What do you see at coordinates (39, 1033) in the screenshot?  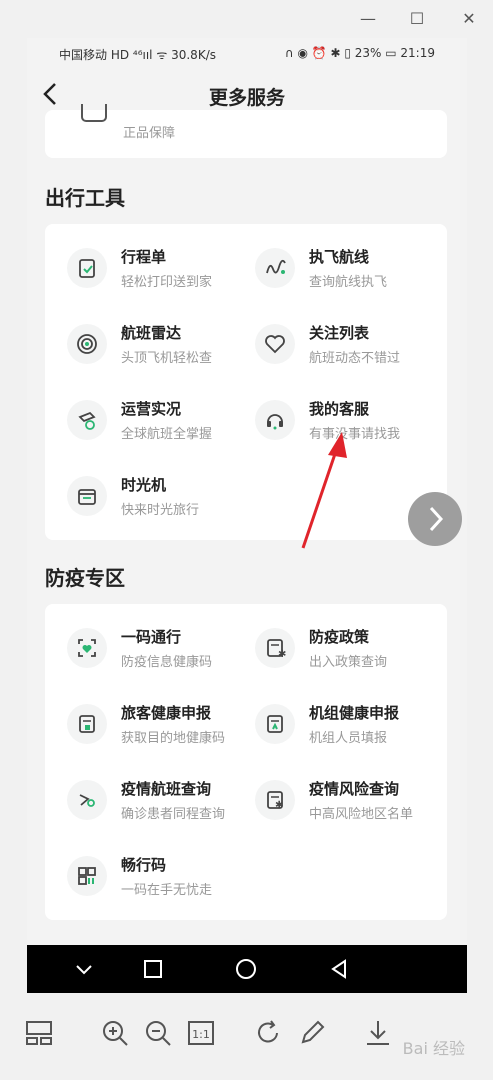 I see `thumbnail-icon` at bounding box center [39, 1033].